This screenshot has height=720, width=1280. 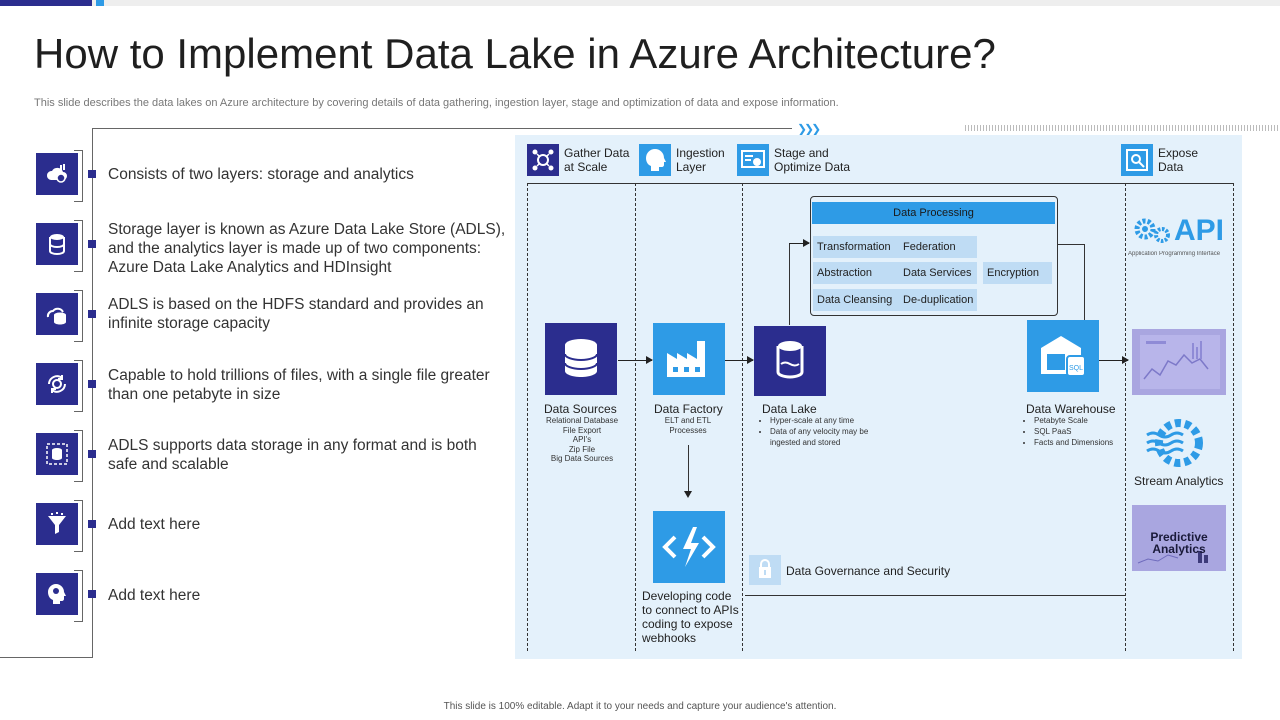 What do you see at coordinates (57, 314) in the screenshot?
I see `hybrid-storage-icon` at bounding box center [57, 314].